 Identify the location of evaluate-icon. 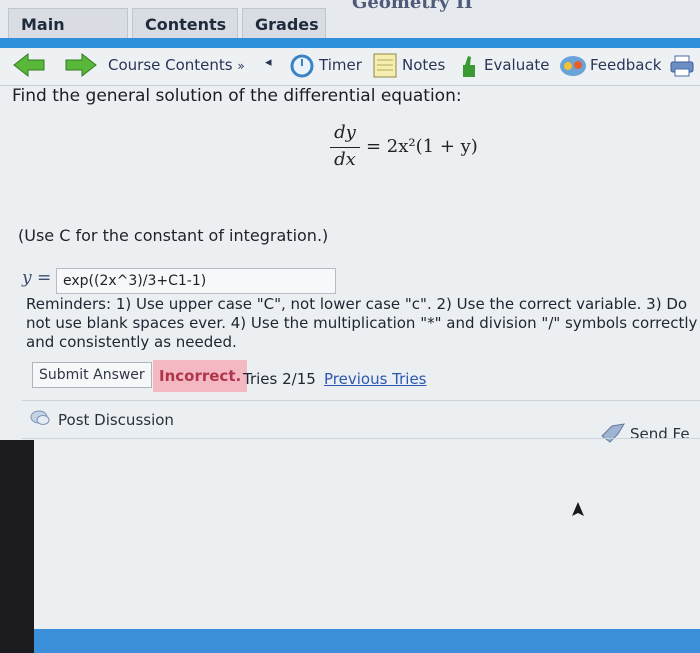
(469, 66).